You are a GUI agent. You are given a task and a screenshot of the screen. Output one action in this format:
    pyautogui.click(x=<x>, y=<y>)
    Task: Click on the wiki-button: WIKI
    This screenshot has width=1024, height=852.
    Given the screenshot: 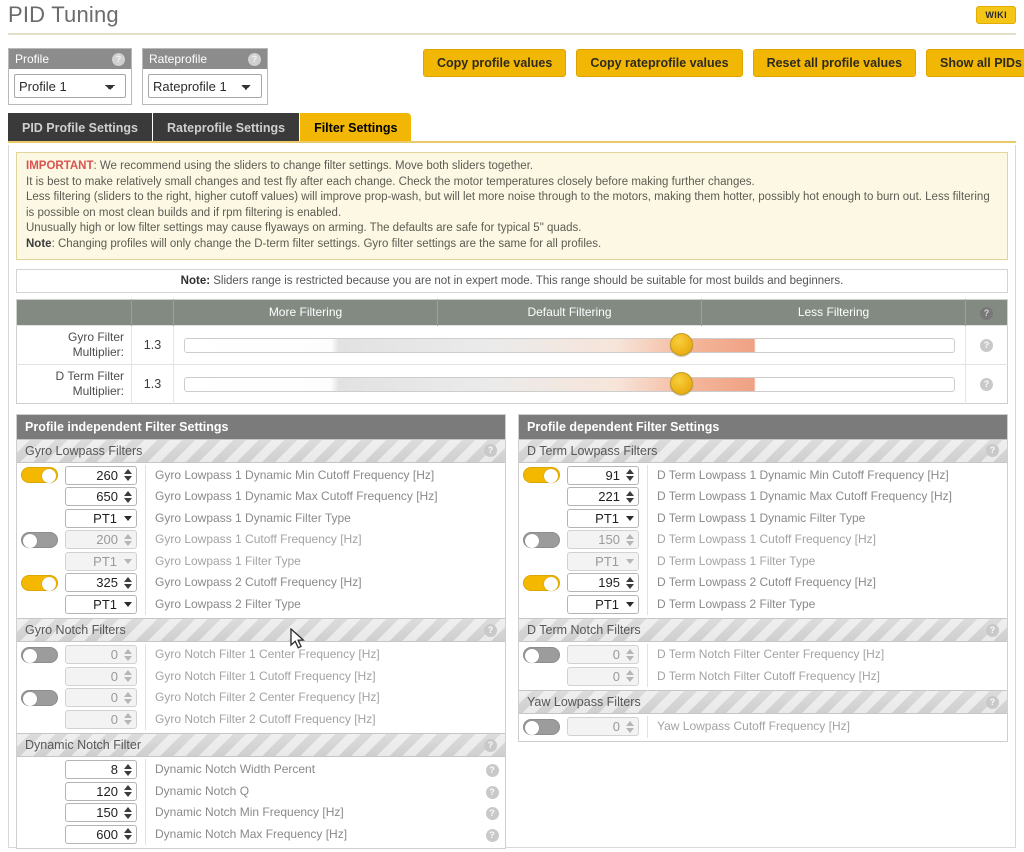 What is the action you would take?
    pyautogui.click(x=996, y=15)
    